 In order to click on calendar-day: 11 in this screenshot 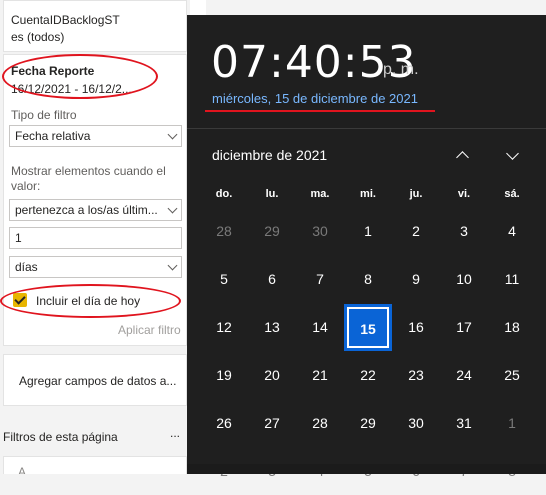, I will do `click(512, 279)`.